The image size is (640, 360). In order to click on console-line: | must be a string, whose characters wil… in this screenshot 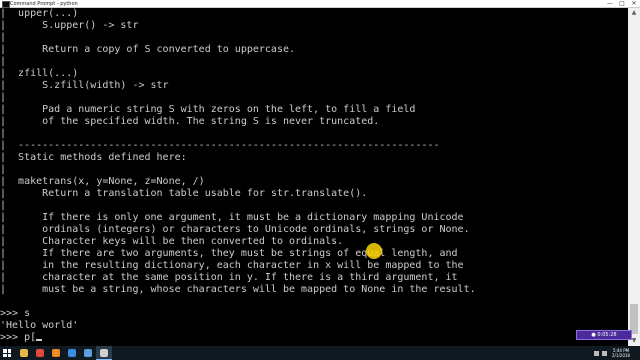, I will do `click(238, 289)`.